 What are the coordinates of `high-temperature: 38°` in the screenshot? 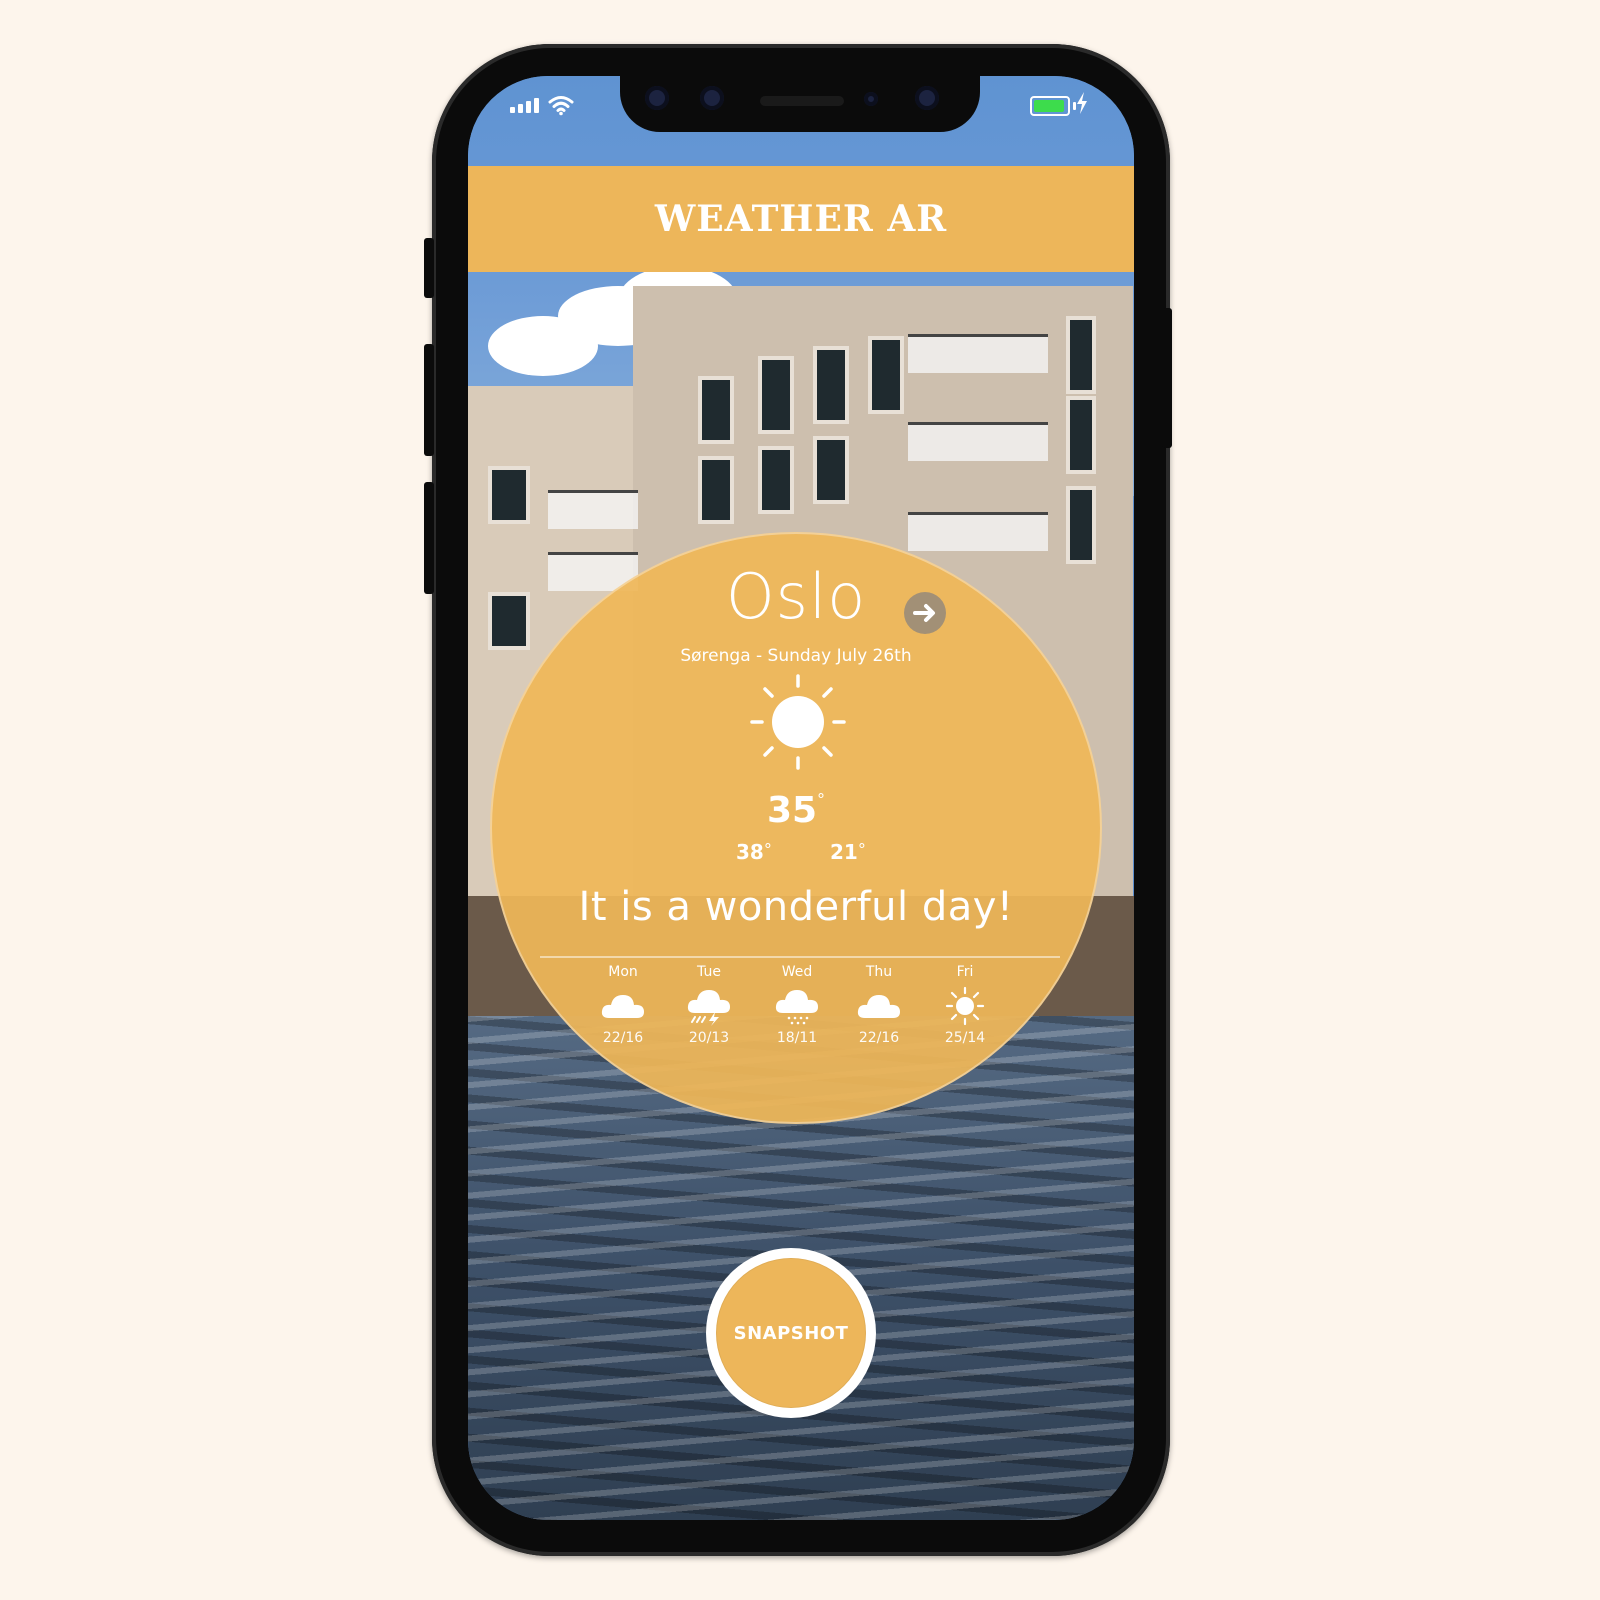 It's located at (754, 852).